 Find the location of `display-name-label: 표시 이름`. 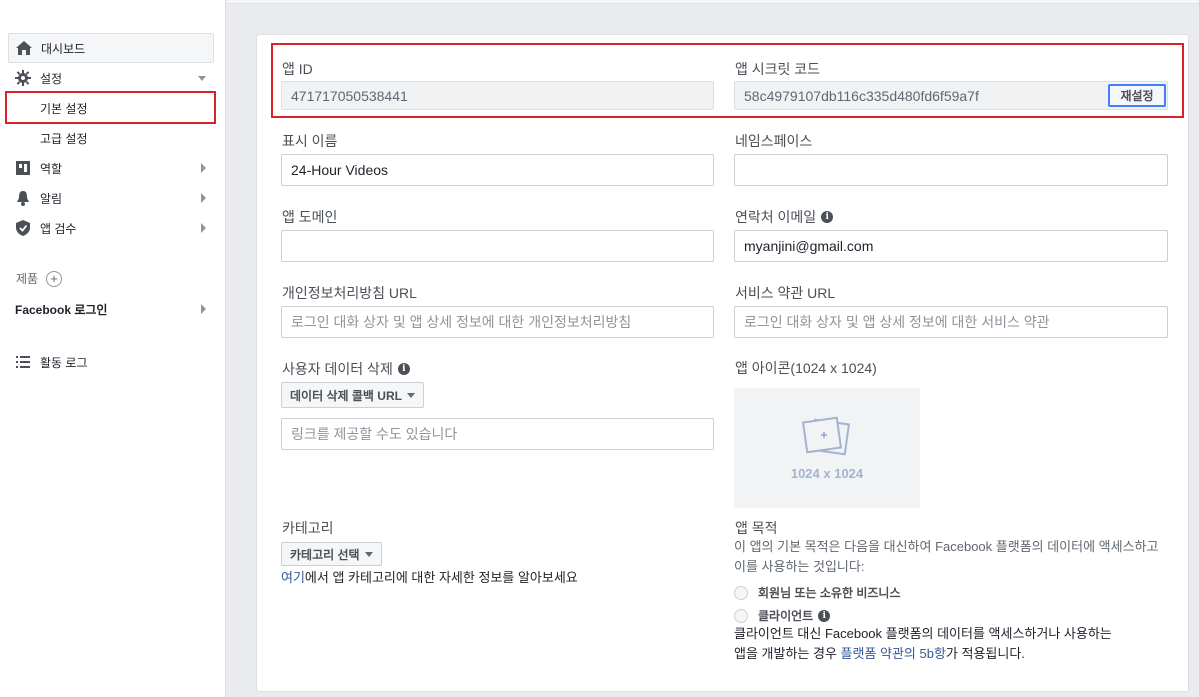

display-name-label: 표시 이름 is located at coordinates (310, 141).